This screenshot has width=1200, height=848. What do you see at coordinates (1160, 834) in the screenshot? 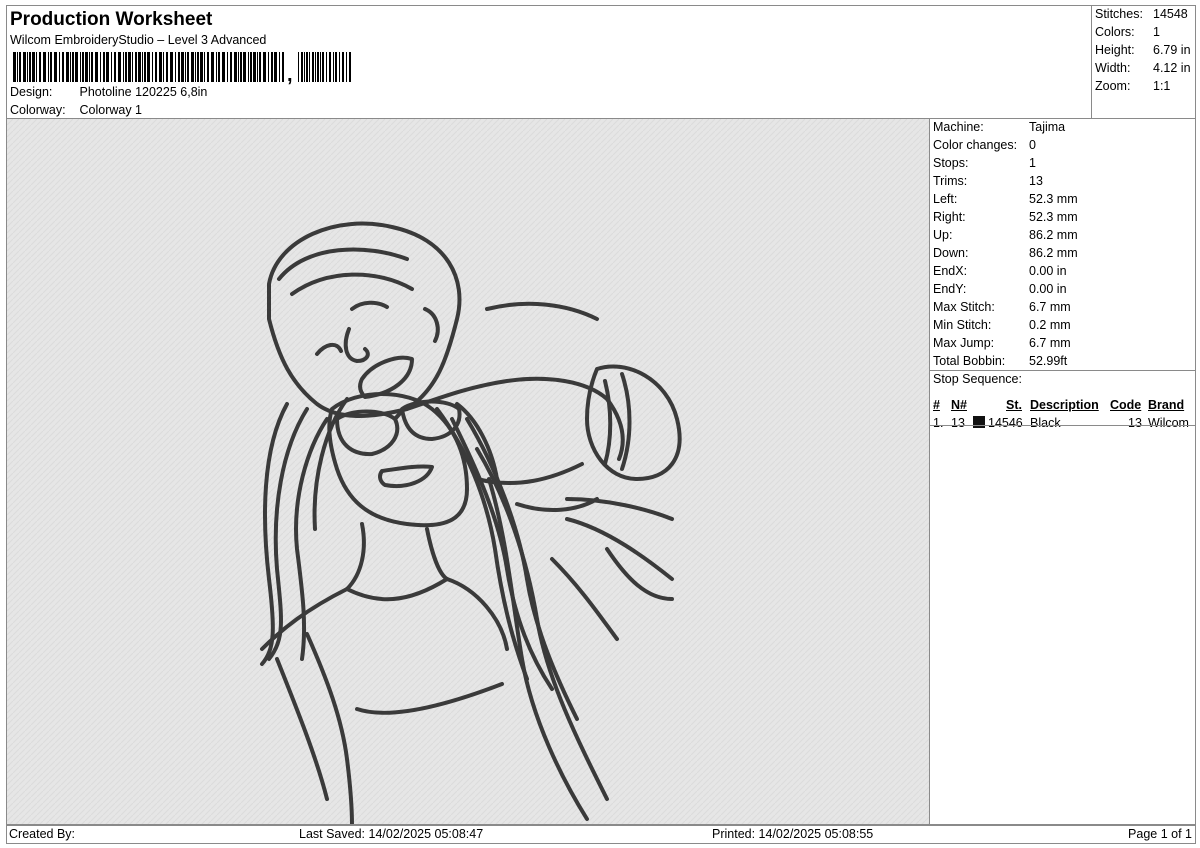
I see `page-number: Page 1 of 1` at bounding box center [1160, 834].